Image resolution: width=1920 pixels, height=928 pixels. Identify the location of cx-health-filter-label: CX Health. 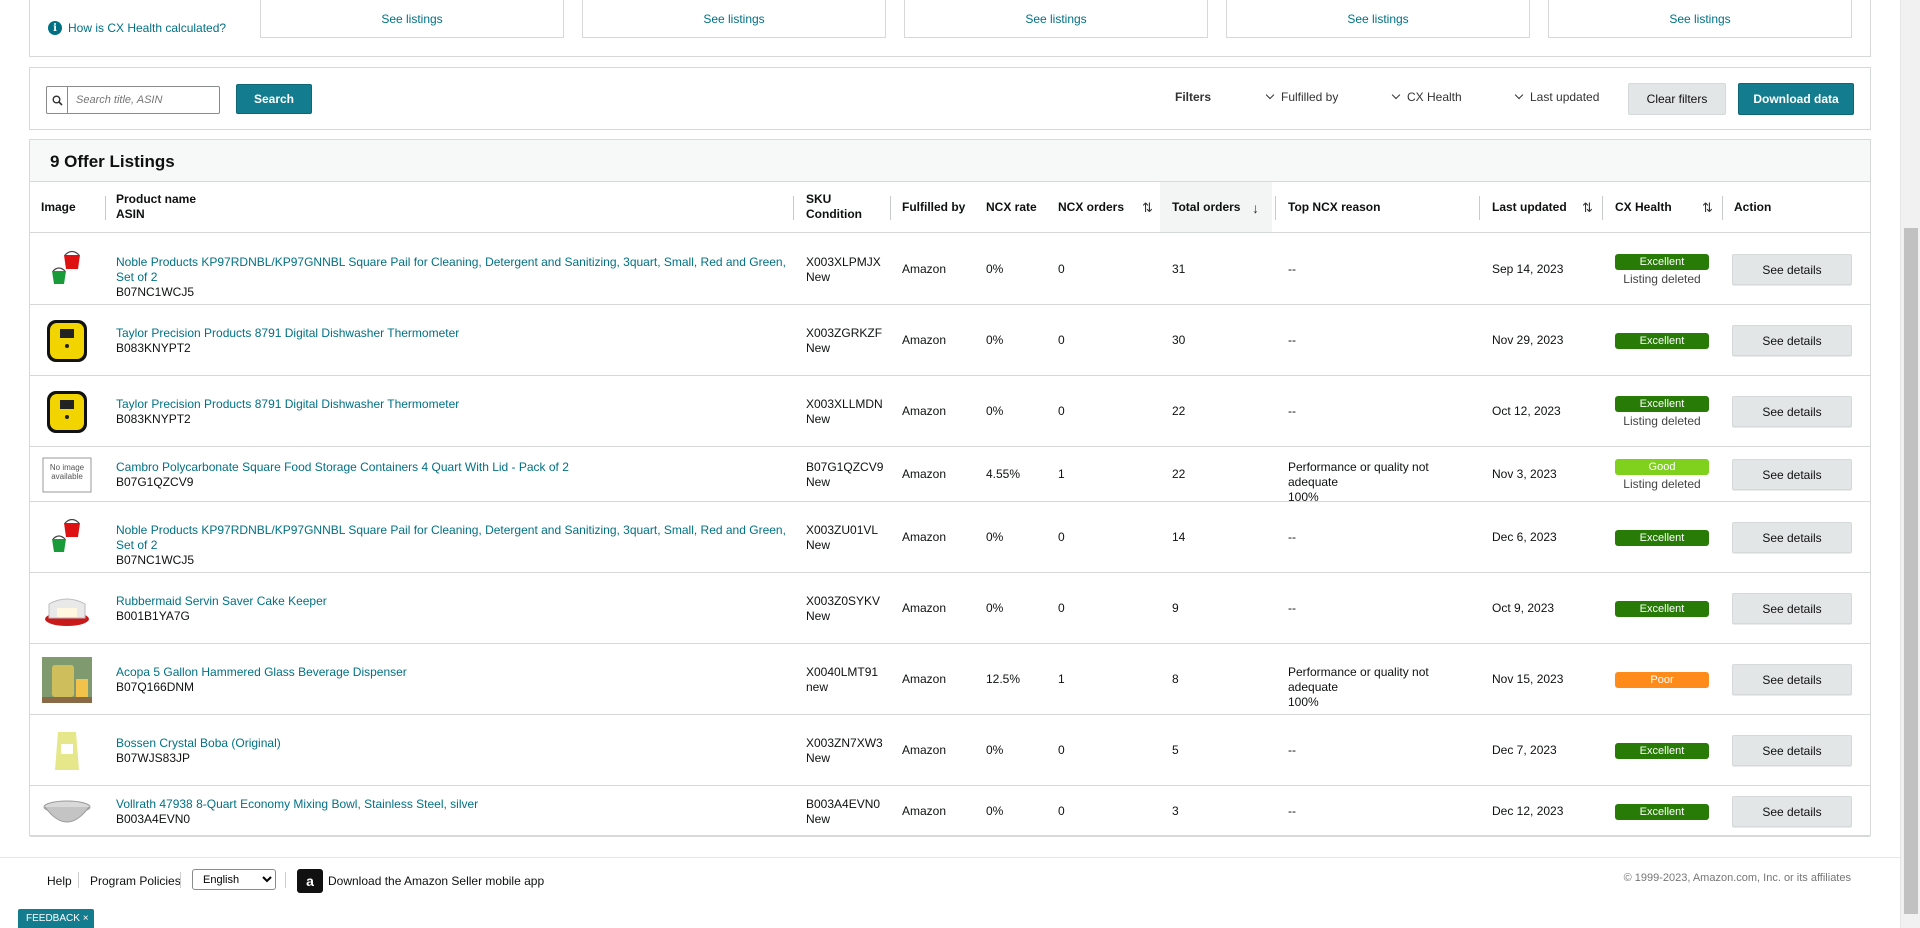
(1434, 97).